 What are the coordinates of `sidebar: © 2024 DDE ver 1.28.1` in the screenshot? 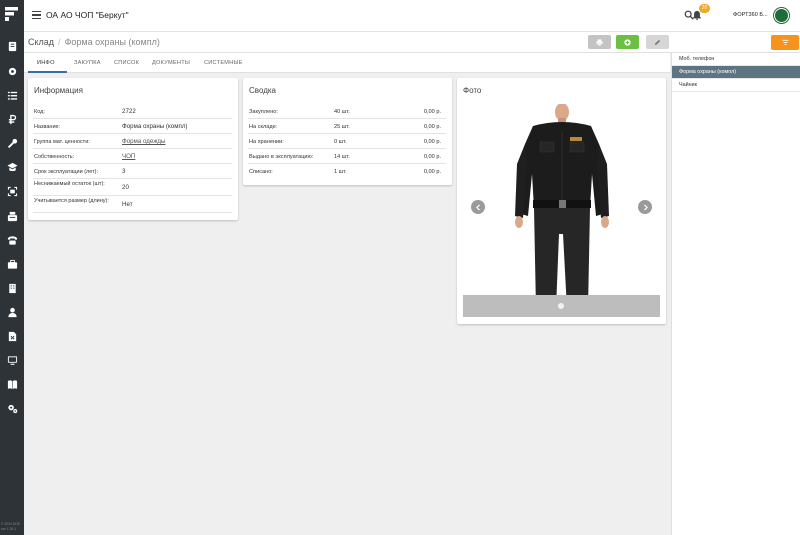 It's located at (12, 267).